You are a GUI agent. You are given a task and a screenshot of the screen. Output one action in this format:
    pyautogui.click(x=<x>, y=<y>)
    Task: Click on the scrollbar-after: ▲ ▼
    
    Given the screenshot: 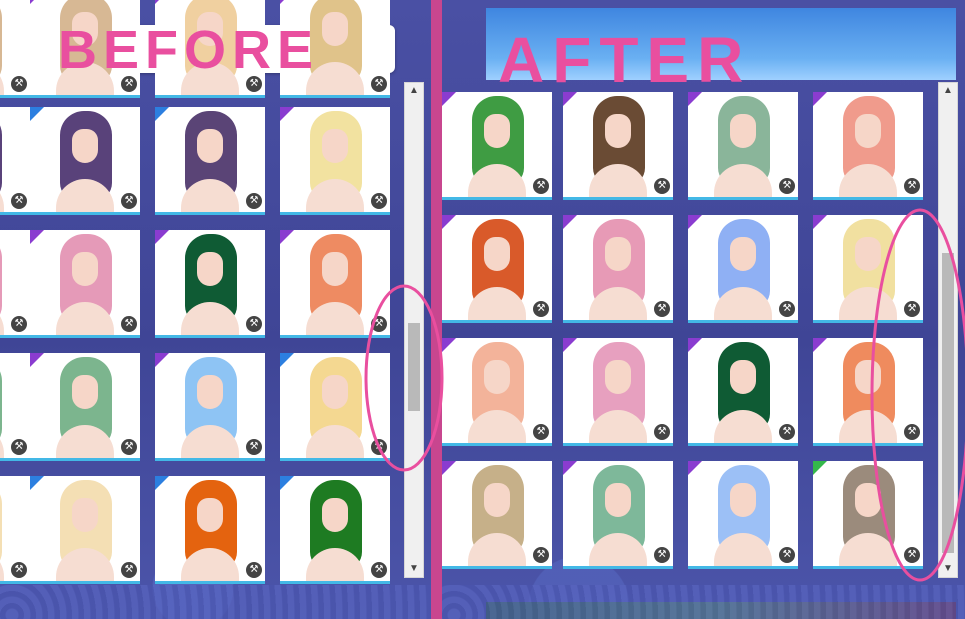 What is the action you would take?
    pyautogui.click(x=948, y=330)
    